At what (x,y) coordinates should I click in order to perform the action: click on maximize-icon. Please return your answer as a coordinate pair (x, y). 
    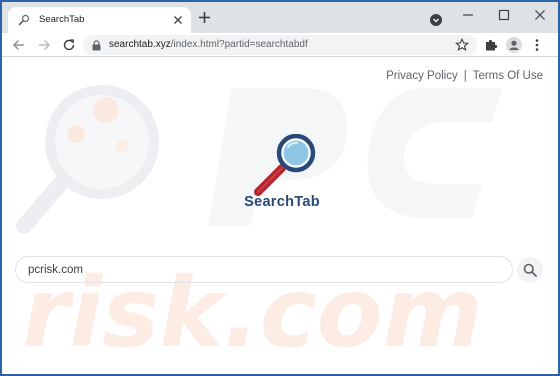
    Looking at the image, I should click on (504, 15).